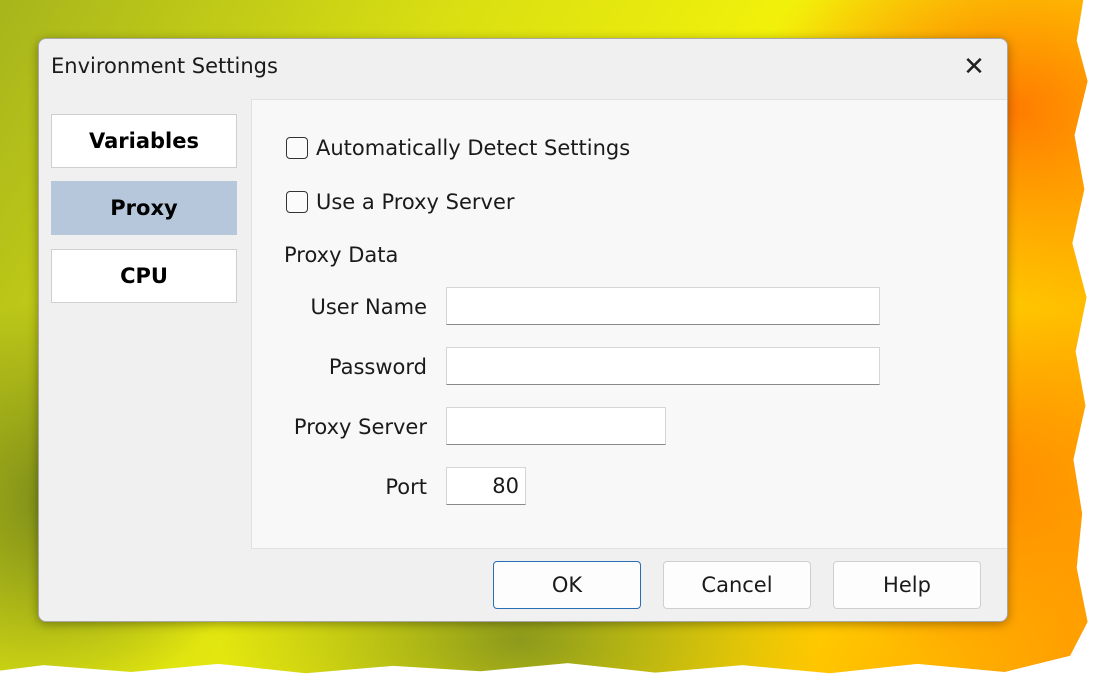  I want to click on user-name-input, so click(663, 306).